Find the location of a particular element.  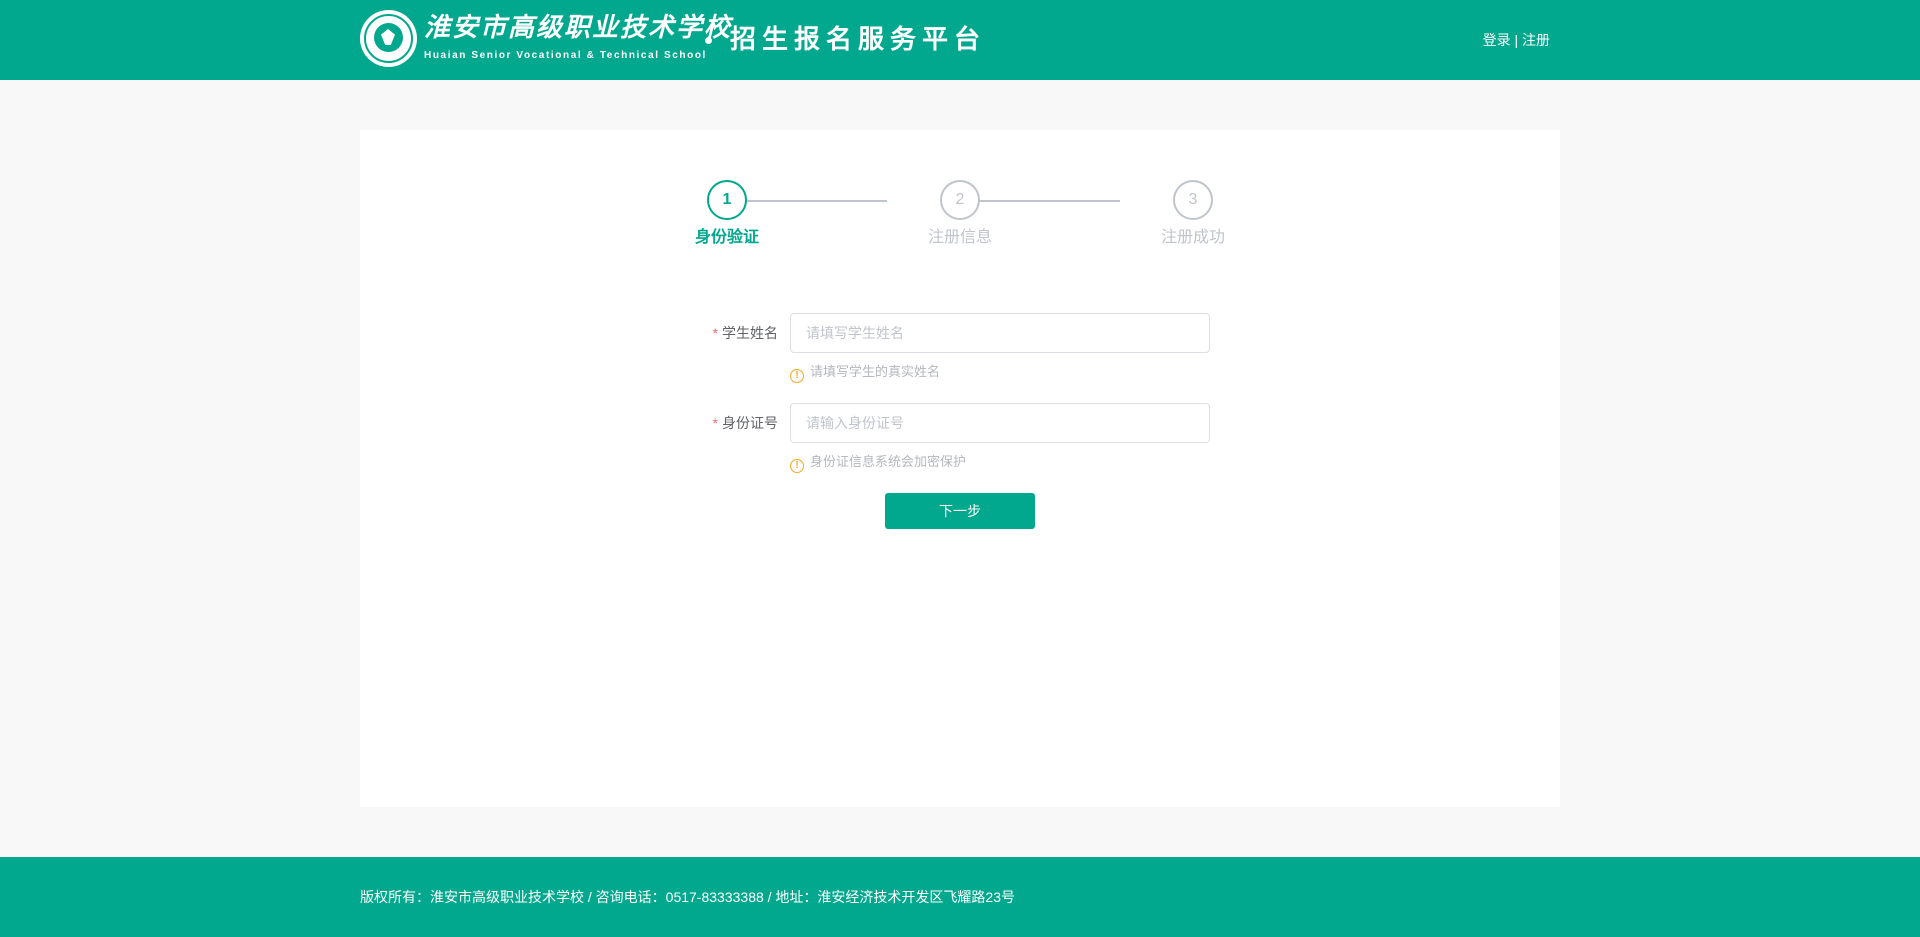

id-number-hint: ! 身份证信息系统会加密保护 is located at coordinates (878, 463).